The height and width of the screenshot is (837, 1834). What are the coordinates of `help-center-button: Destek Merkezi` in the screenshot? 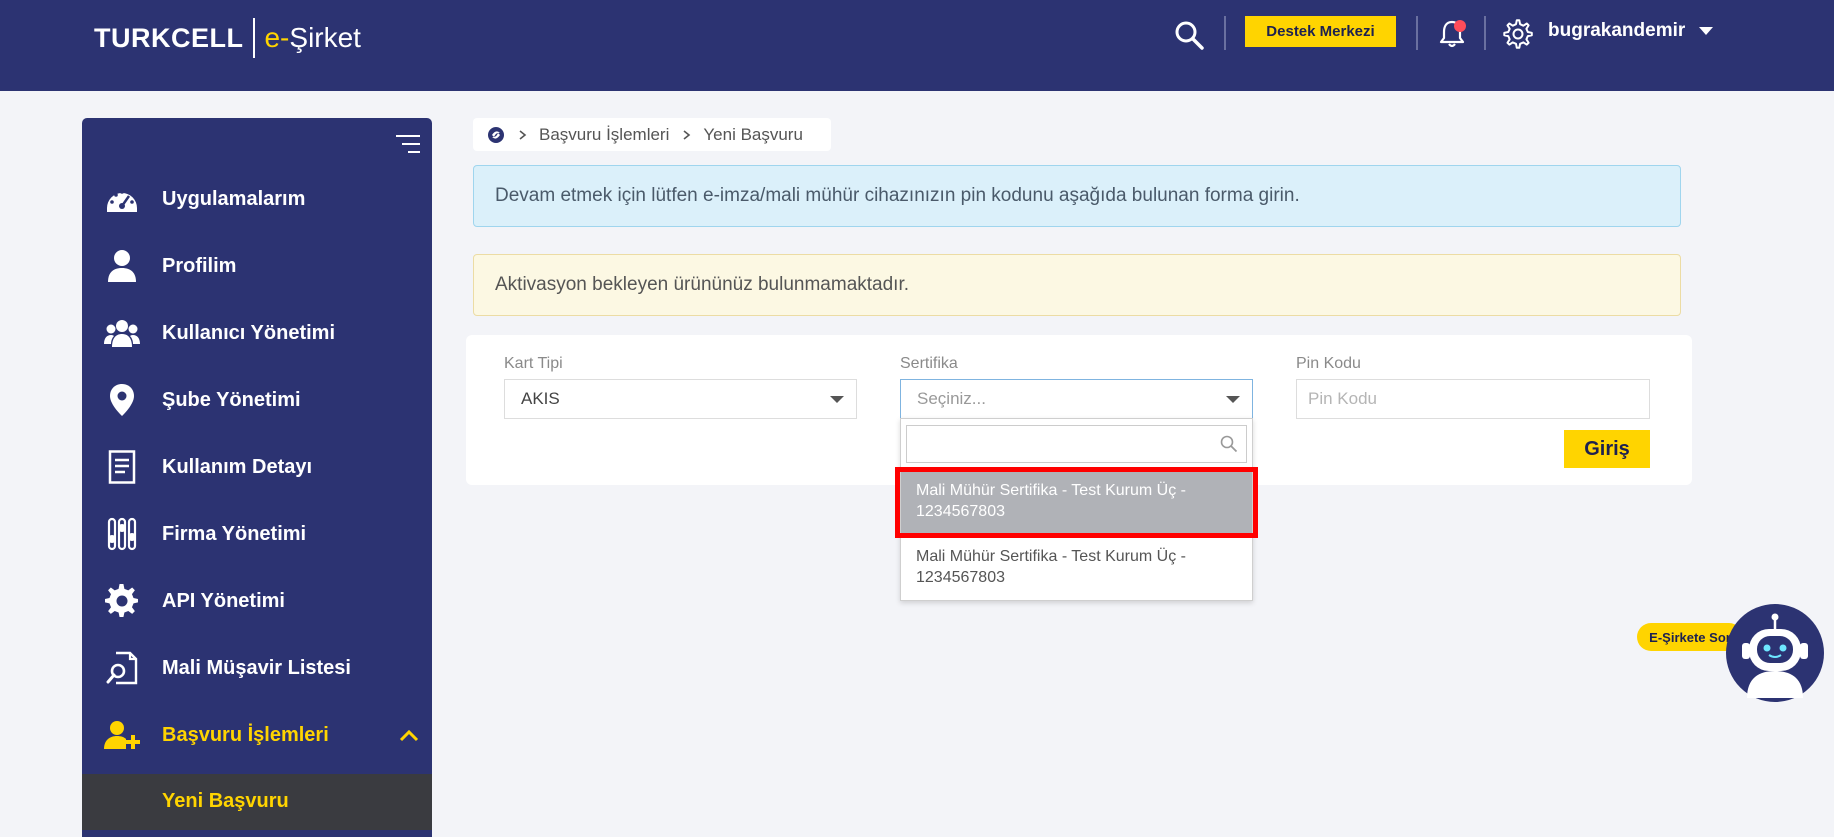 It's located at (1320, 31).